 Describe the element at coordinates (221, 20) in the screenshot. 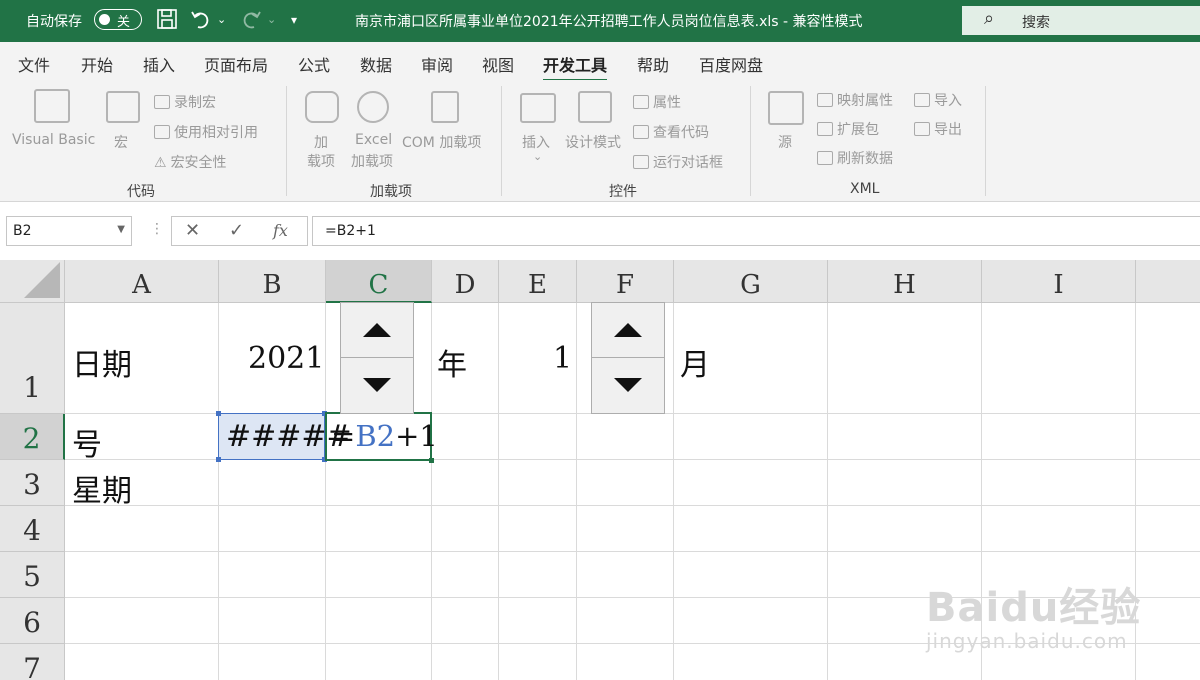

I see `undo-dropdown-icon: ⌄` at that location.